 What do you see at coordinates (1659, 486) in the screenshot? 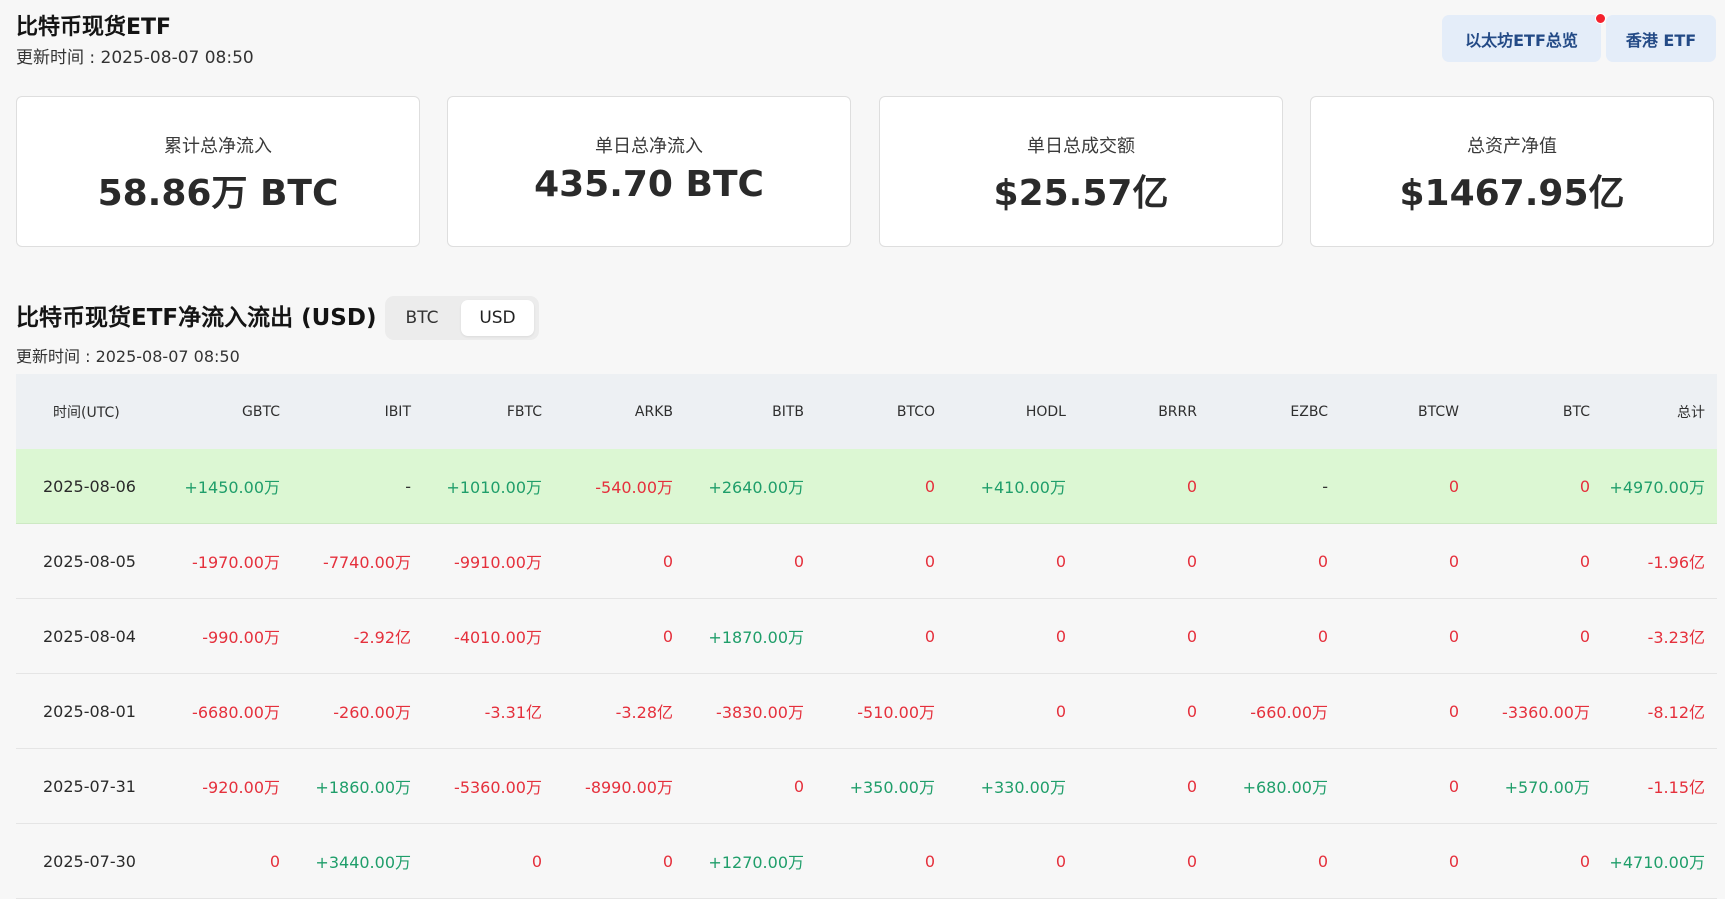
I see `flow-cell: +4970.00万` at bounding box center [1659, 486].